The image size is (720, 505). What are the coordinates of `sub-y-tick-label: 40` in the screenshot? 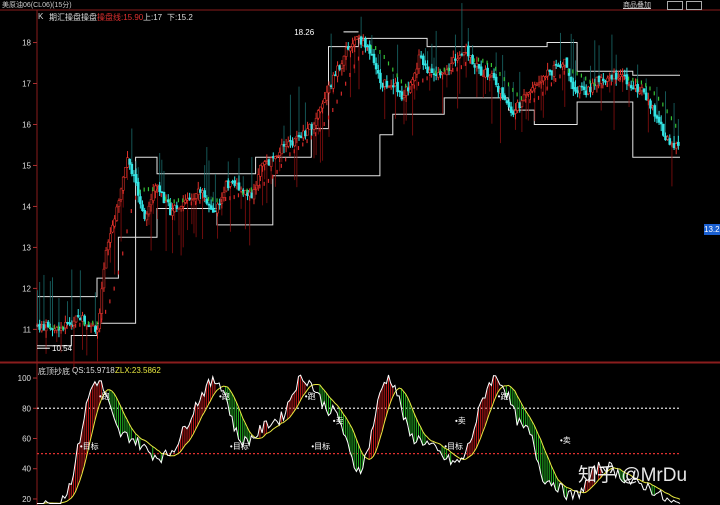 It's located at (26, 469).